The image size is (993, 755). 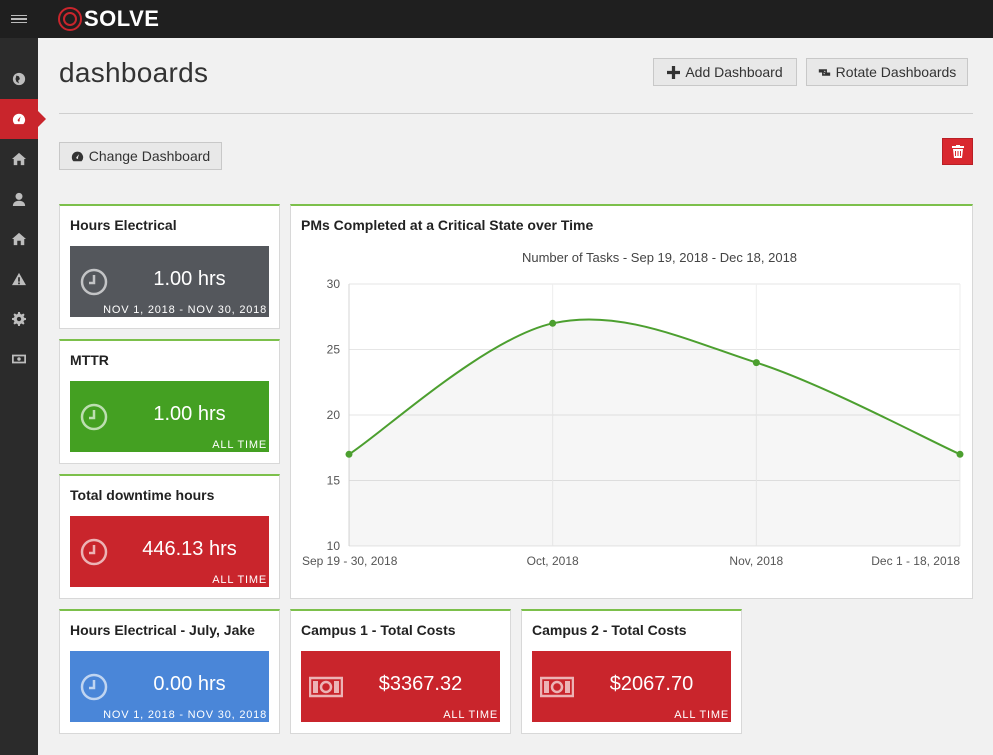 What do you see at coordinates (189, 684) in the screenshot?
I see `stat-value: 0.00 hrs` at bounding box center [189, 684].